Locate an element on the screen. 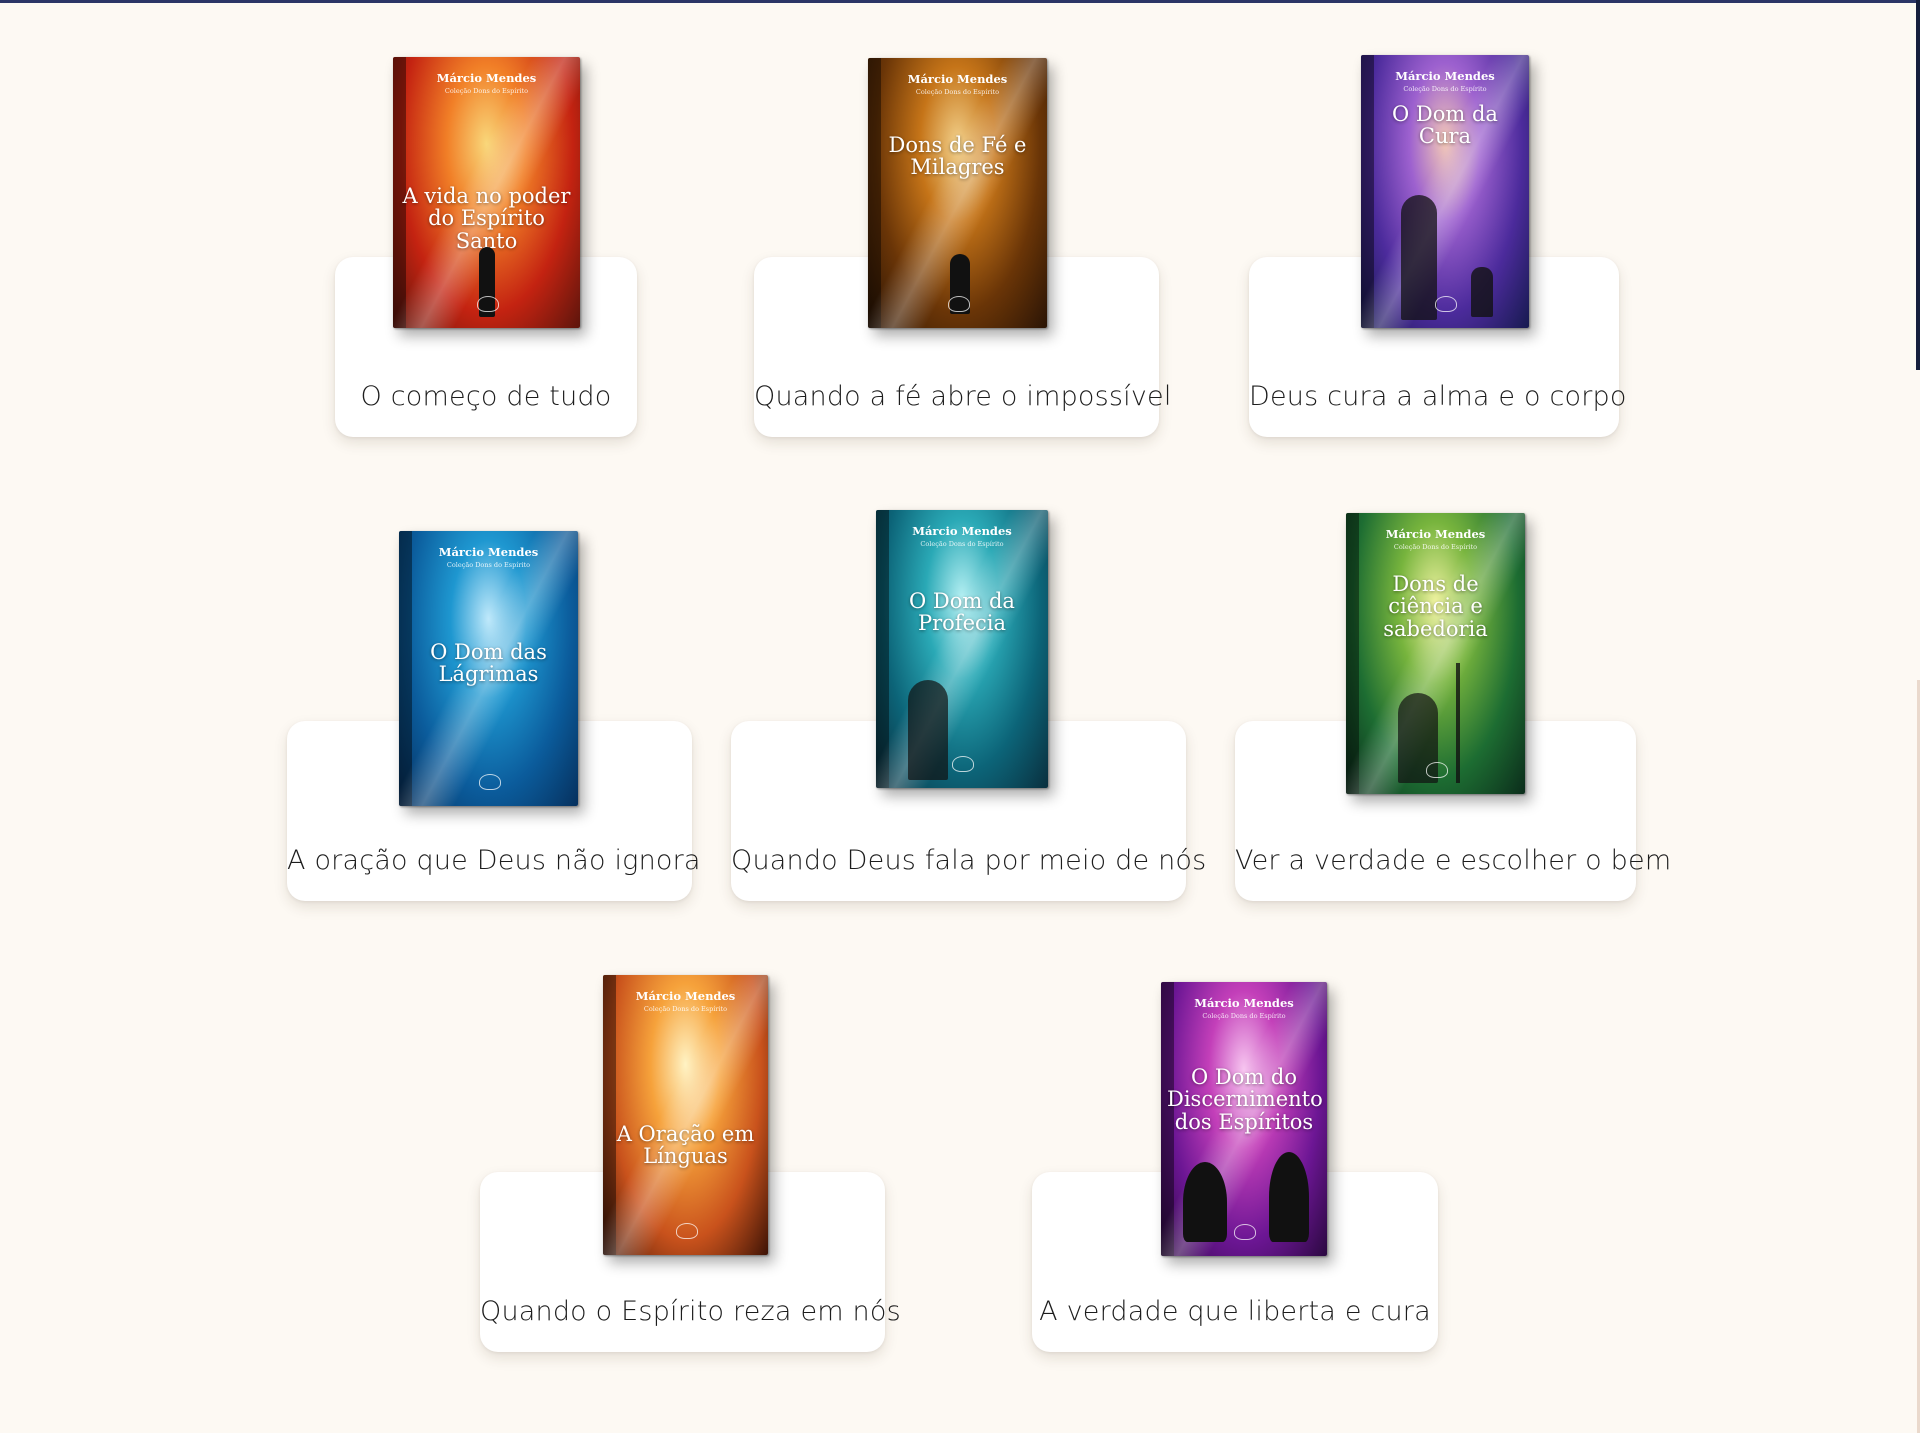 The width and height of the screenshot is (1920, 1433). book-caption: Quando a fé abre o impossível is located at coordinates (963, 396).